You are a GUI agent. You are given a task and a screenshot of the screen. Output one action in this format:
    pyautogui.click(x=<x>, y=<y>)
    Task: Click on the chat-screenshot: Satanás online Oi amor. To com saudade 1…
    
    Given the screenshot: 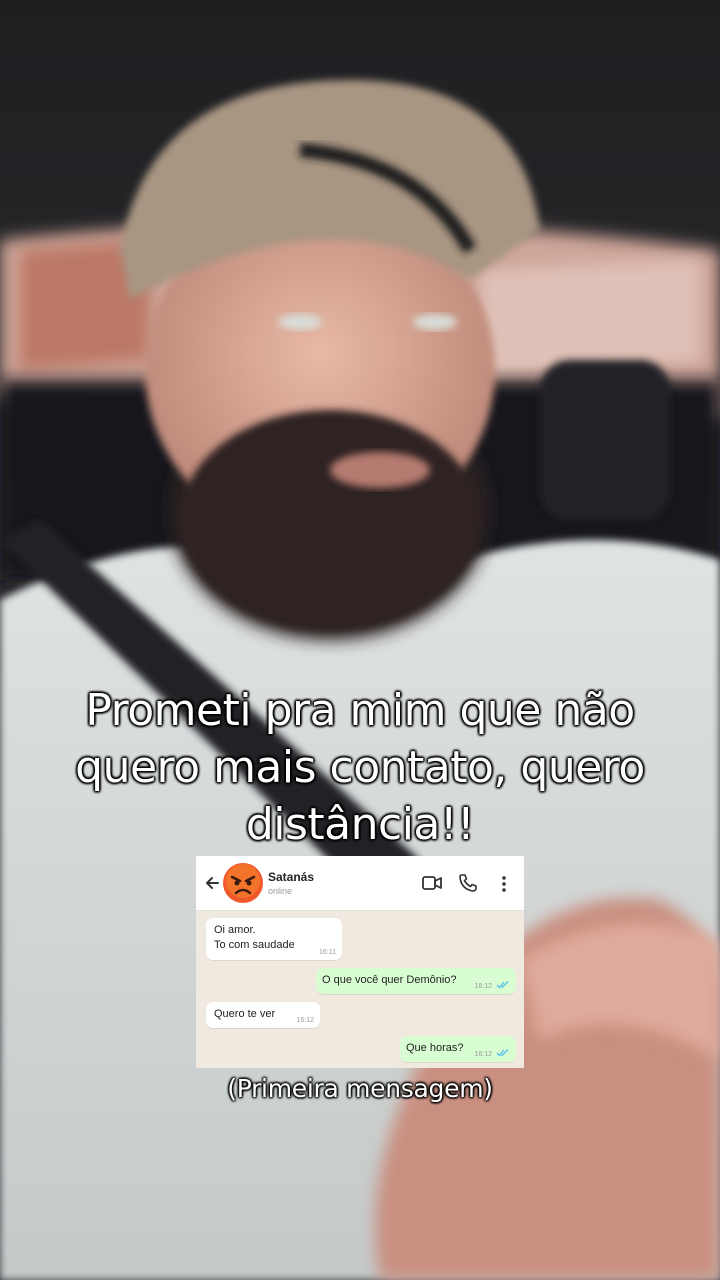 What is the action you would take?
    pyautogui.click(x=360, y=962)
    